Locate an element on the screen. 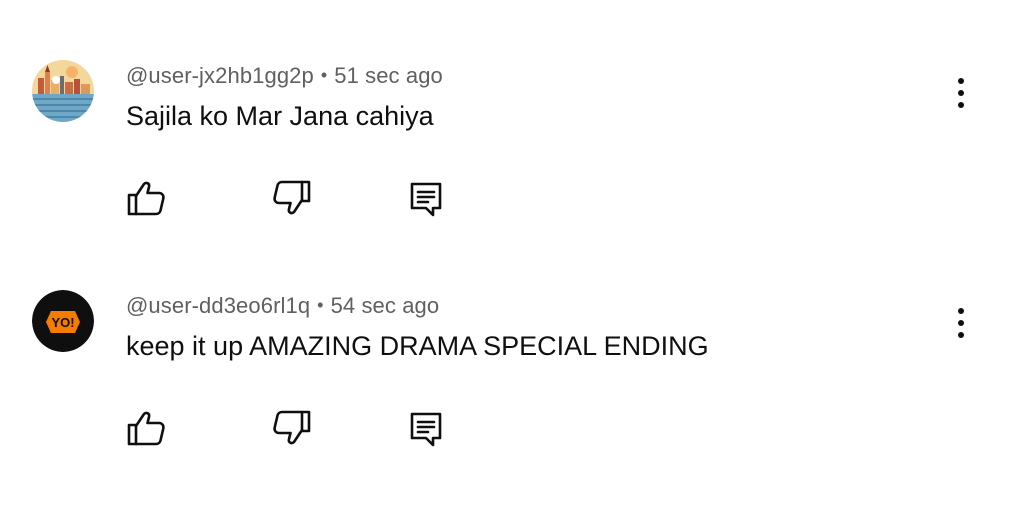 This screenshot has width=1024, height=521. avatar: YO! is located at coordinates (63, 321).